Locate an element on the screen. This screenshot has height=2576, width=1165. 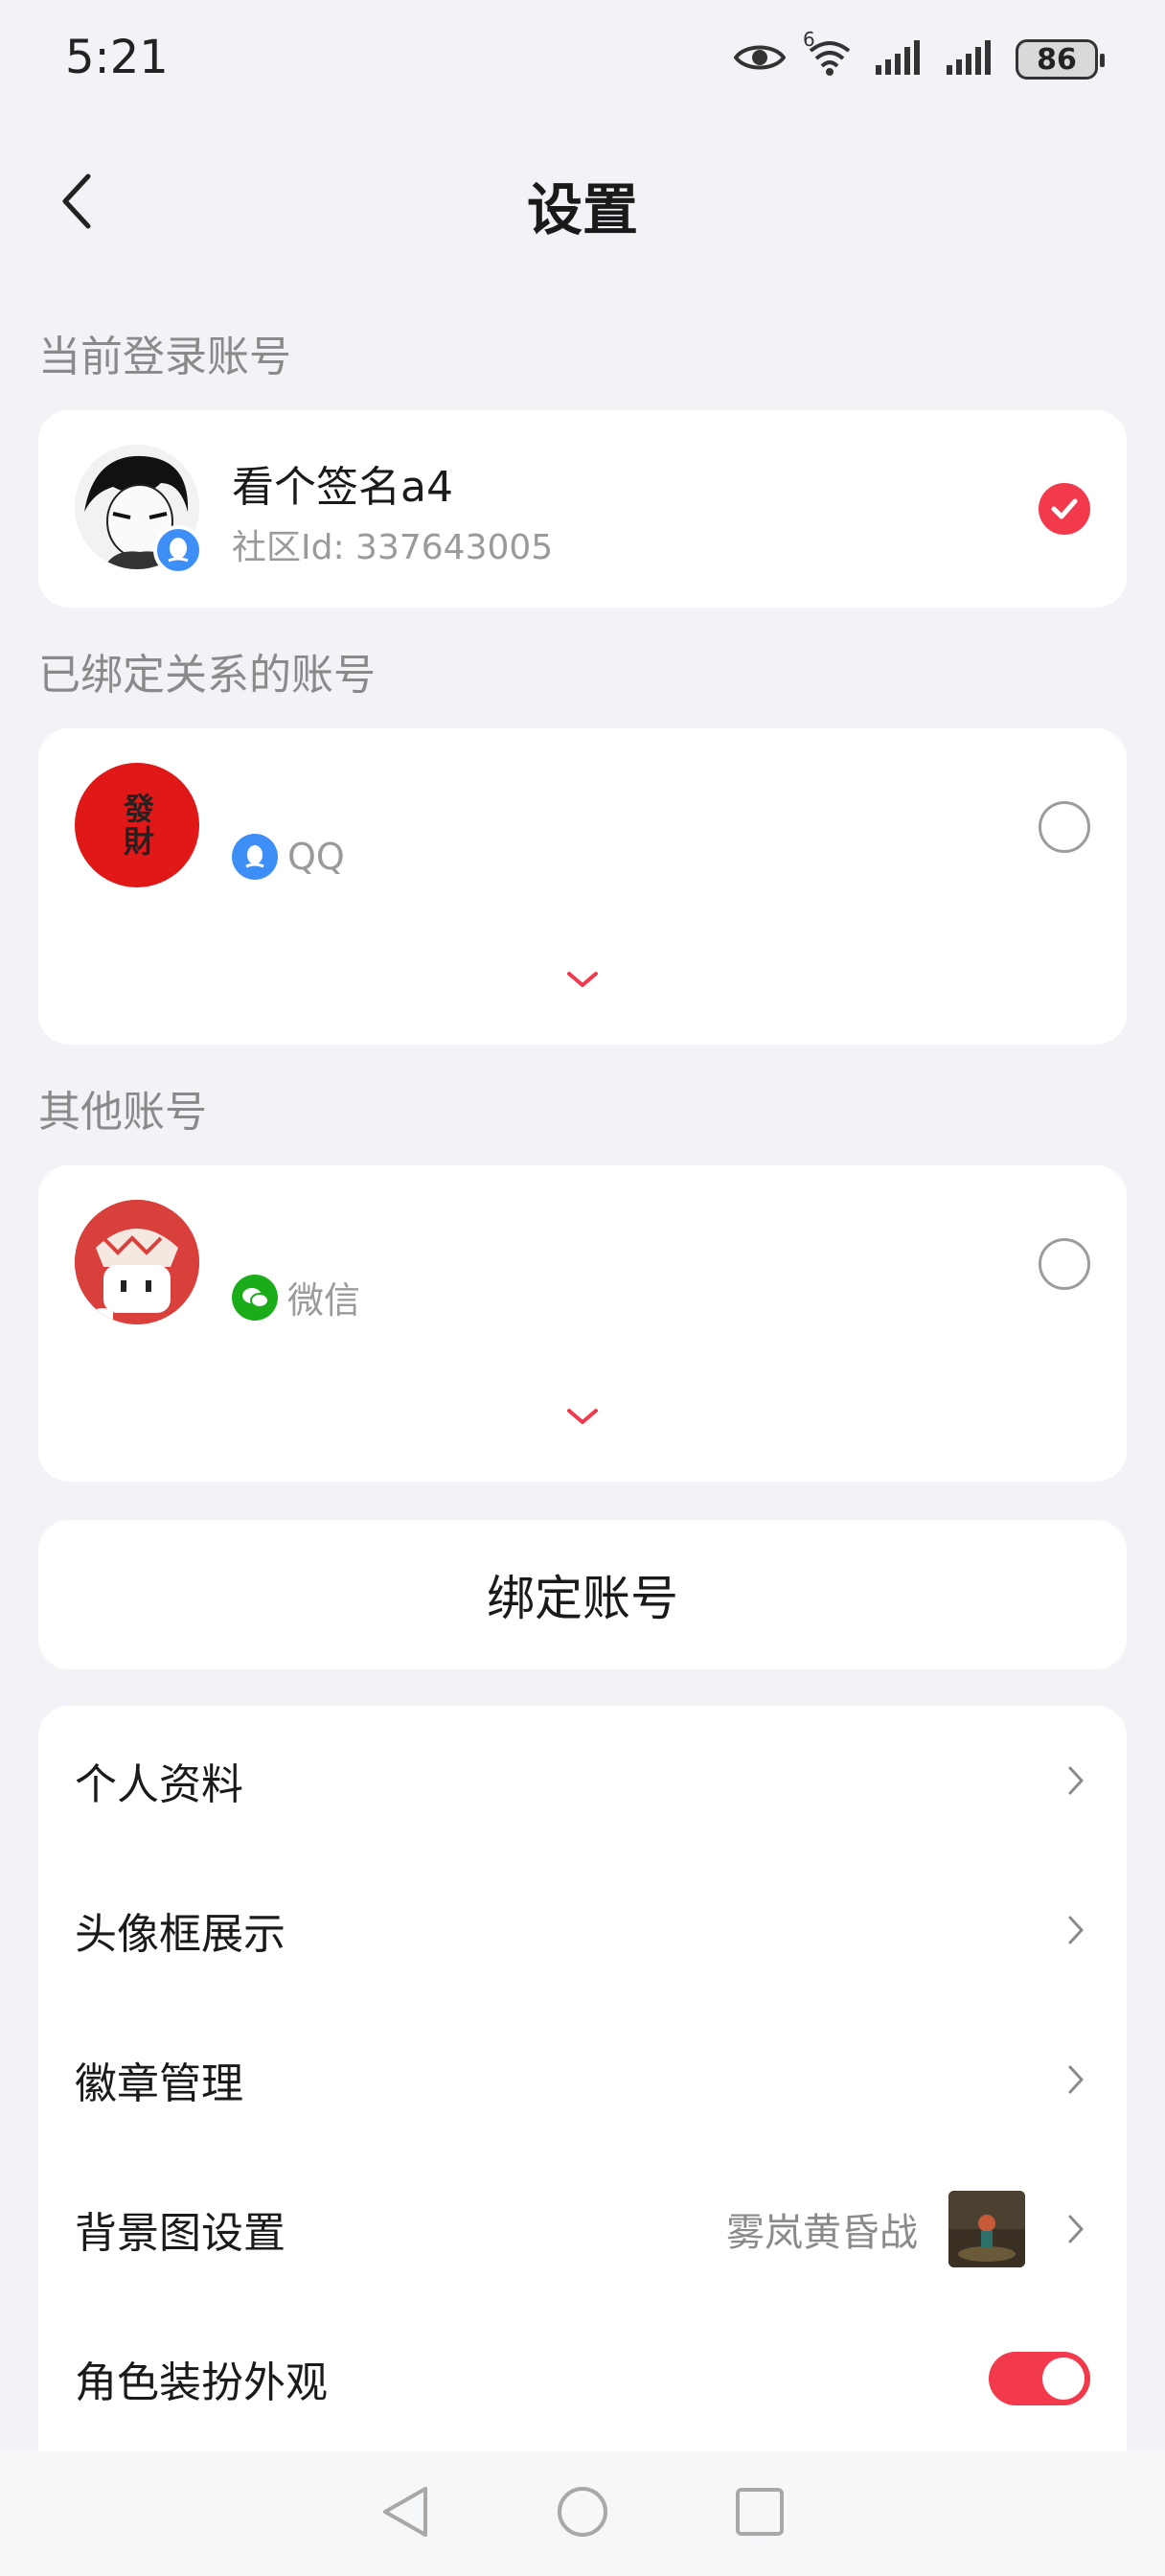
nav-back-button is located at coordinates (405, 2513).